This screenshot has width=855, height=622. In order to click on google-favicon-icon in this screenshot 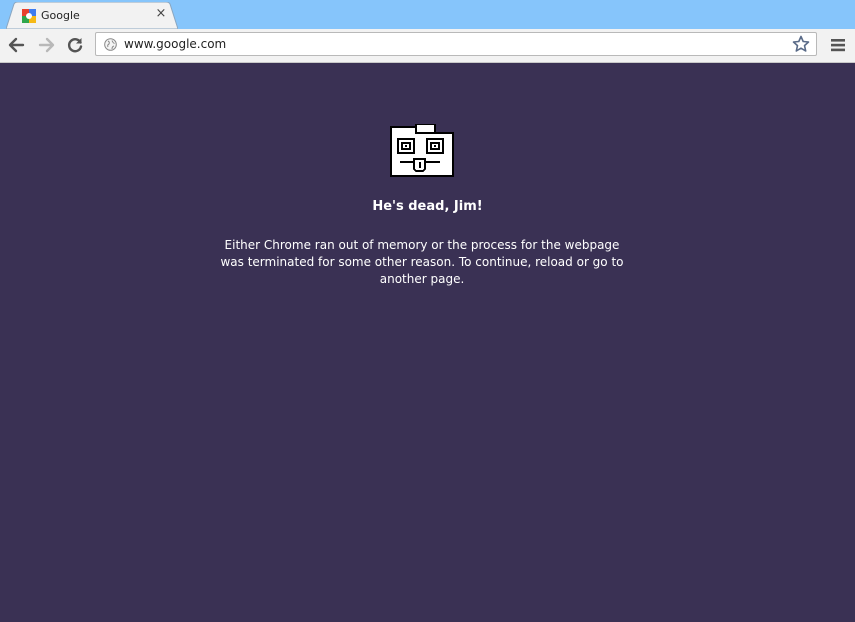, I will do `click(29, 16)`.